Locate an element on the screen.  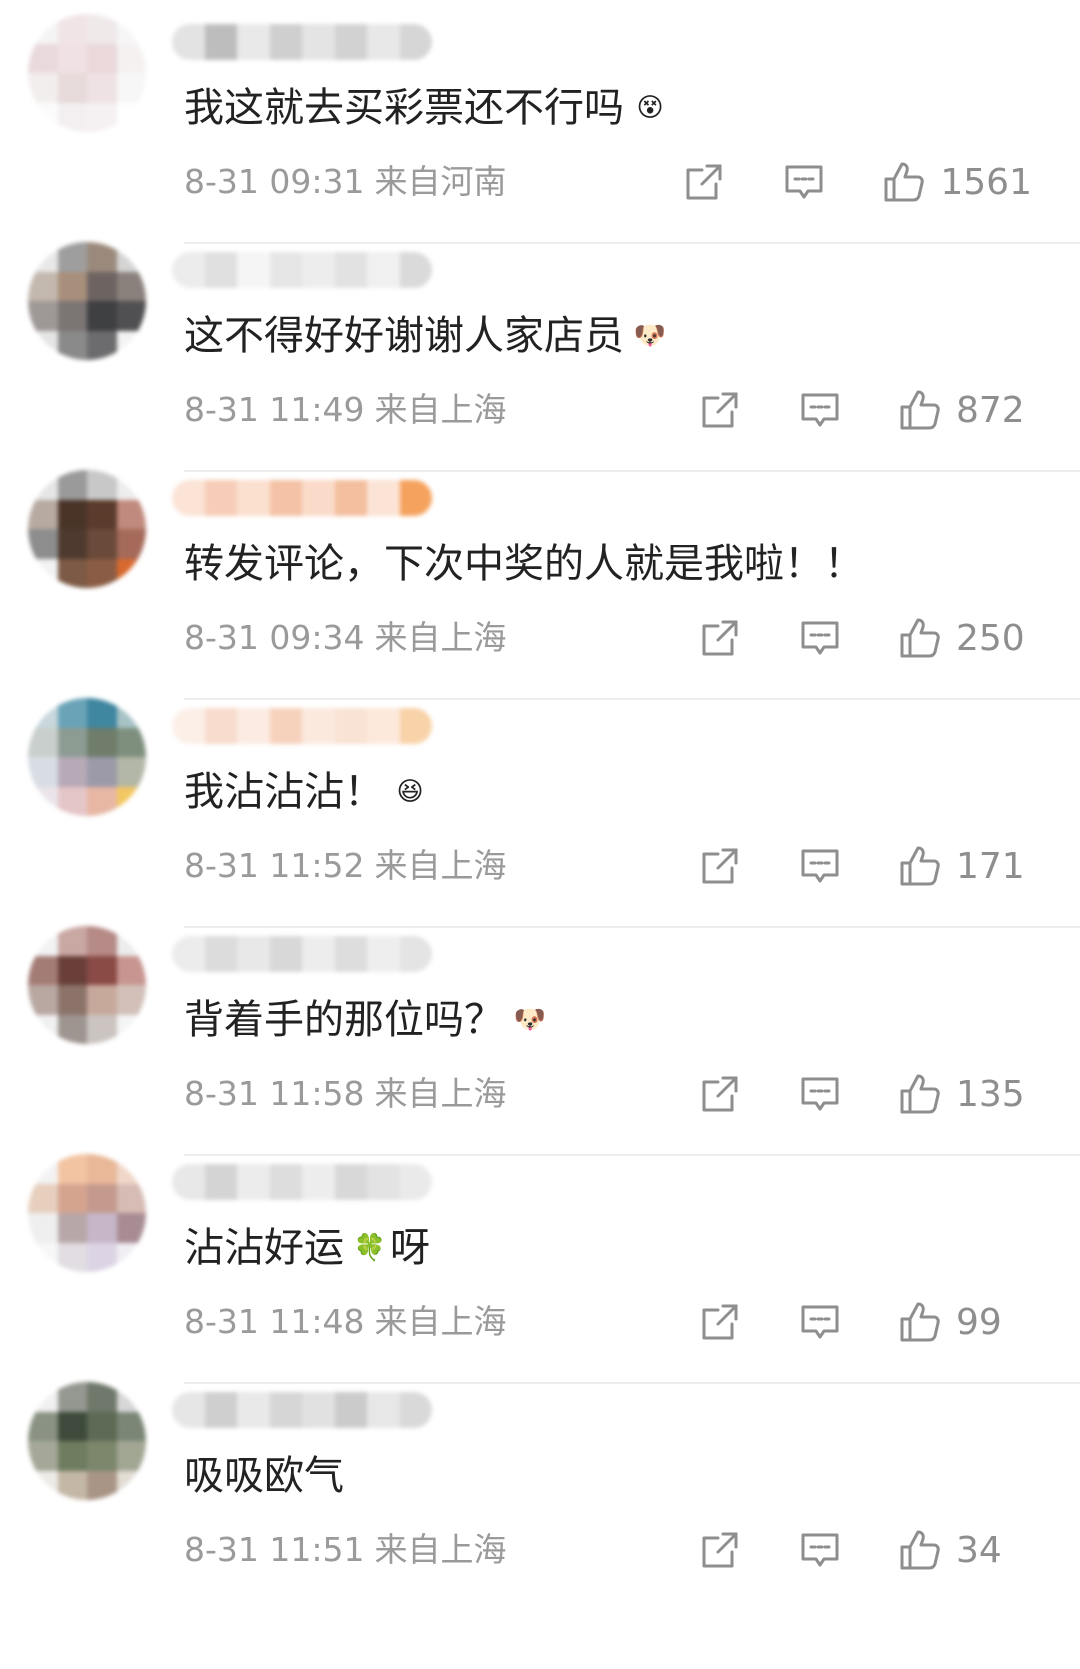
comment-text: 转发评论，下次中奖的人就是我啦！！ is located at coordinates (524, 564).